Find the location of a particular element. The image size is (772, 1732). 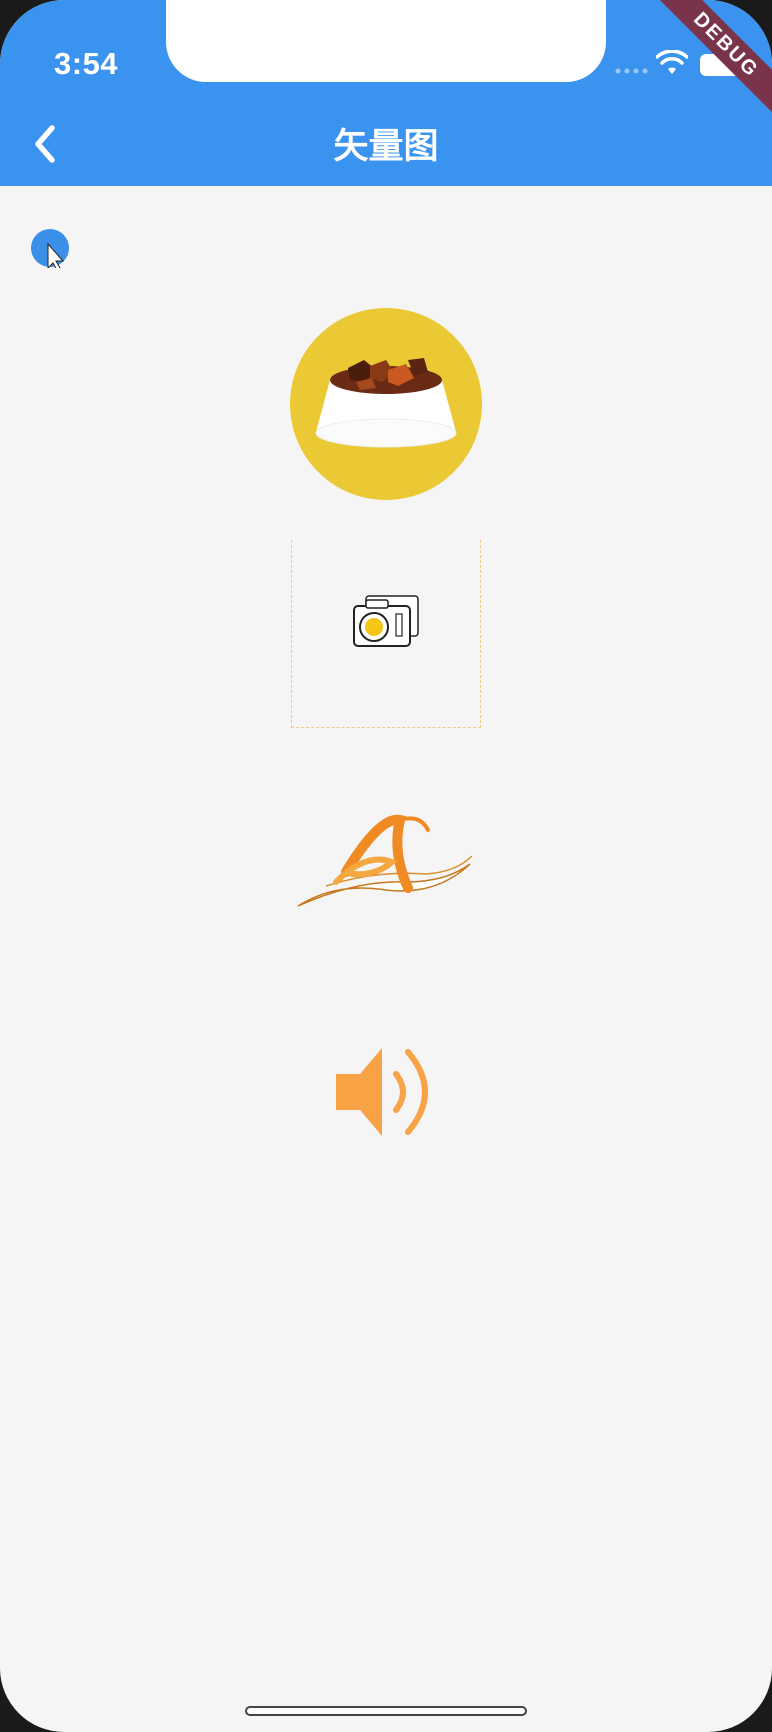

device-notch is located at coordinates (386, 41).